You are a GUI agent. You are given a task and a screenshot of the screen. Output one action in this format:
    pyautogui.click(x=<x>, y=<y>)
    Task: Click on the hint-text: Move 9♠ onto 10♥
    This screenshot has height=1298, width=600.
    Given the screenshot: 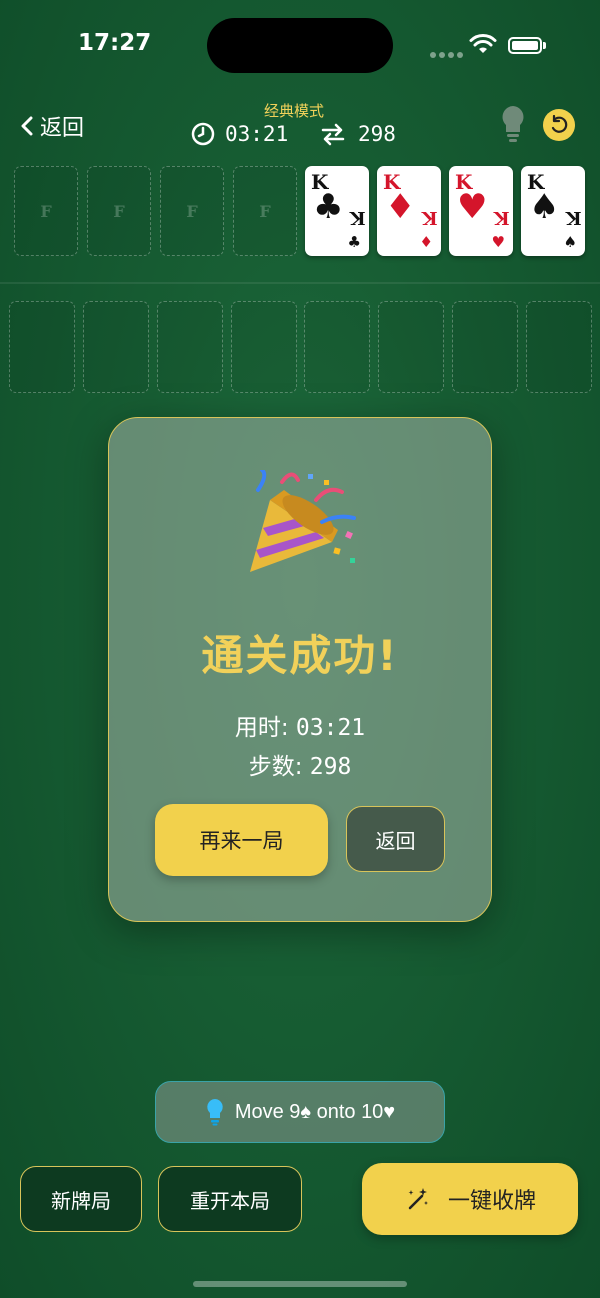 What is the action you would take?
    pyautogui.click(x=315, y=1111)
    